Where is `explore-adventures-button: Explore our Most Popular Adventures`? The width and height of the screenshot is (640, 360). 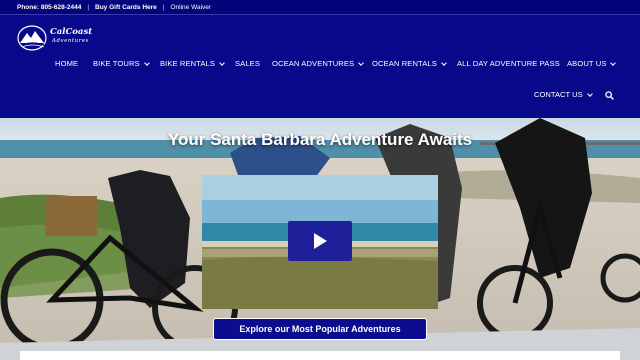
explore-adventures-button: Explore our Most Popular Adventures is located at coordinates (320, 329).